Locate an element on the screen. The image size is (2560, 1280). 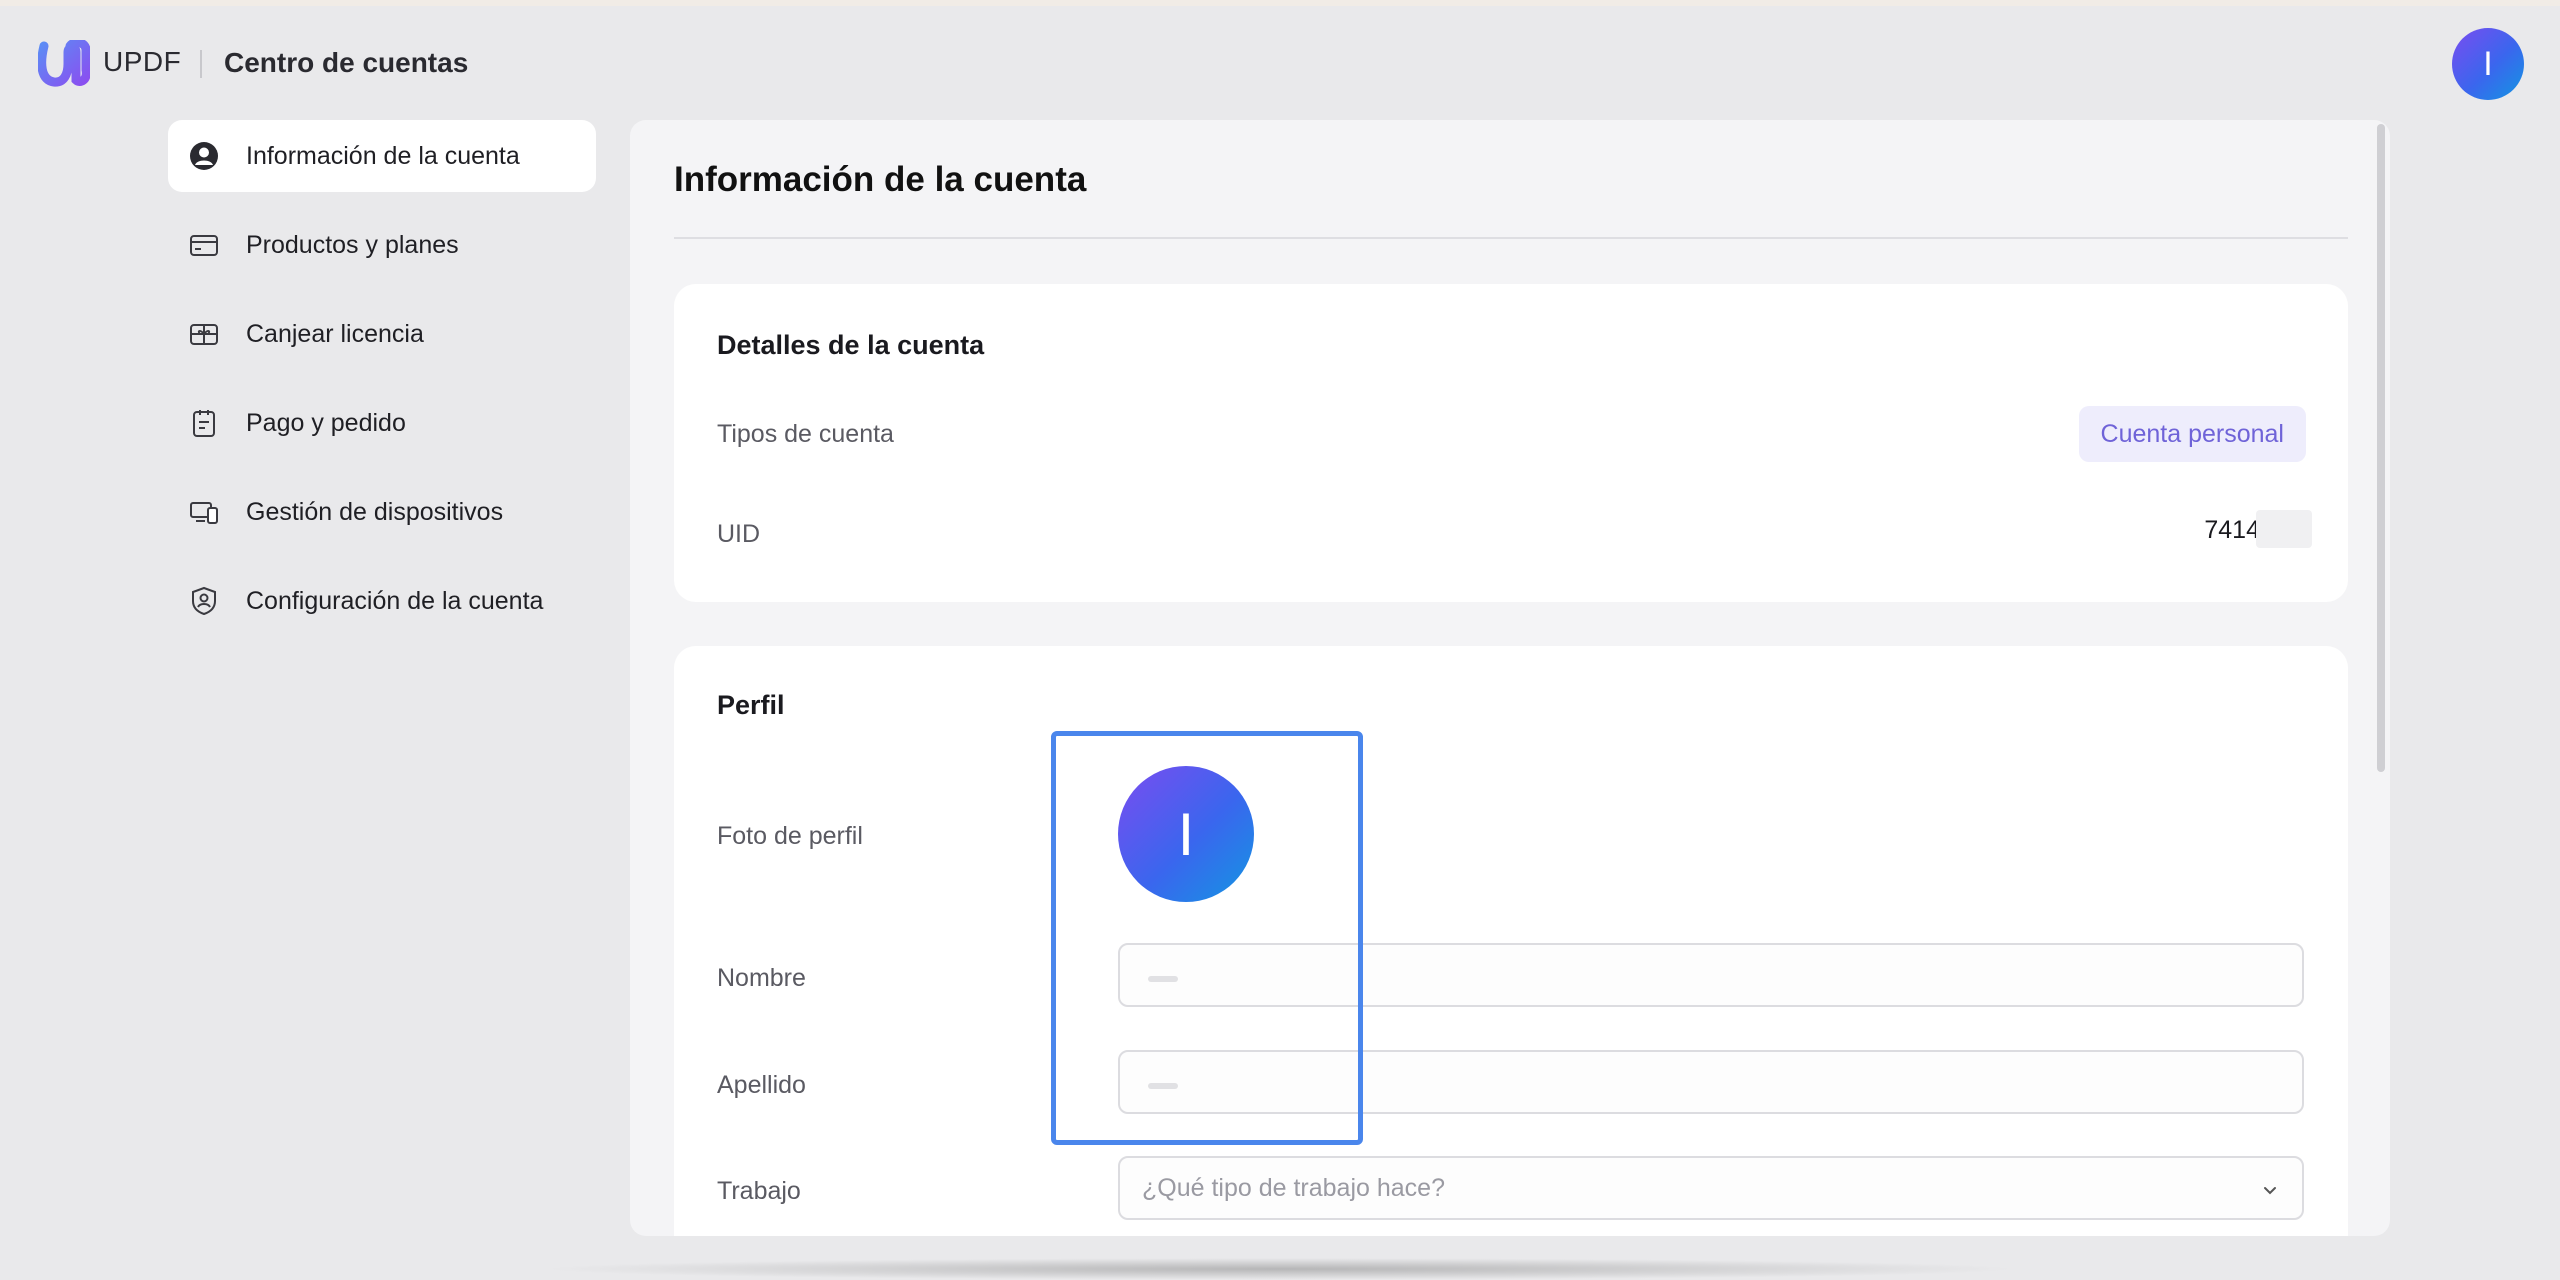
uid-label: UID is located at coordinates (739, 534).